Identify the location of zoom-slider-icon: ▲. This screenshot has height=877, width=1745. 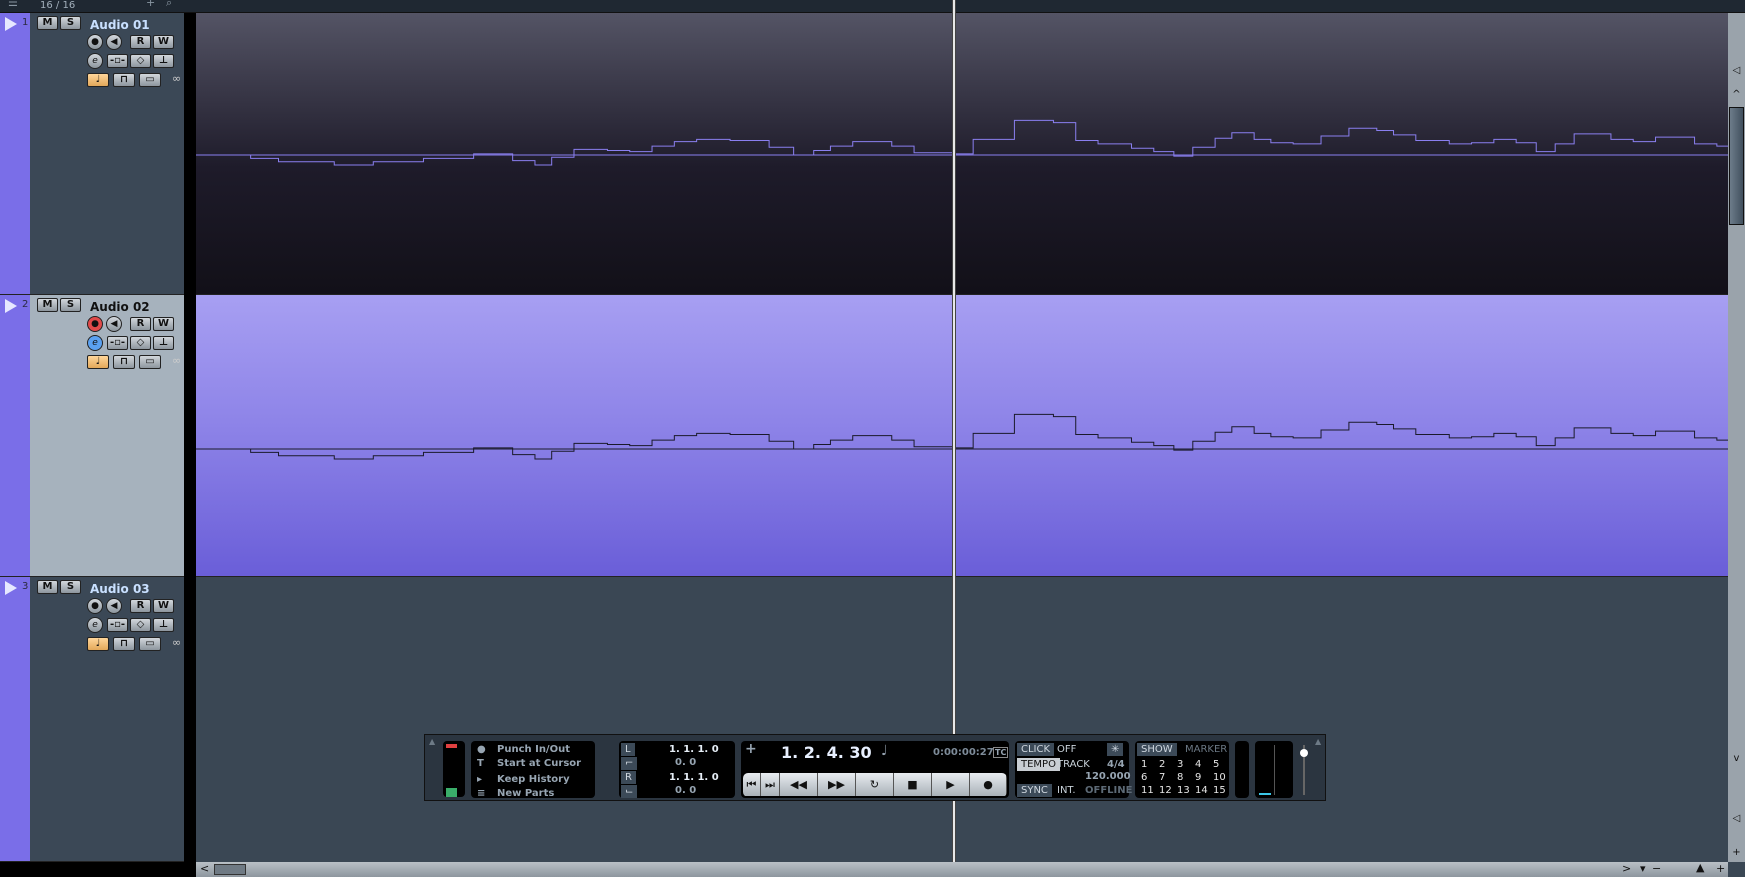
(1700, 867).